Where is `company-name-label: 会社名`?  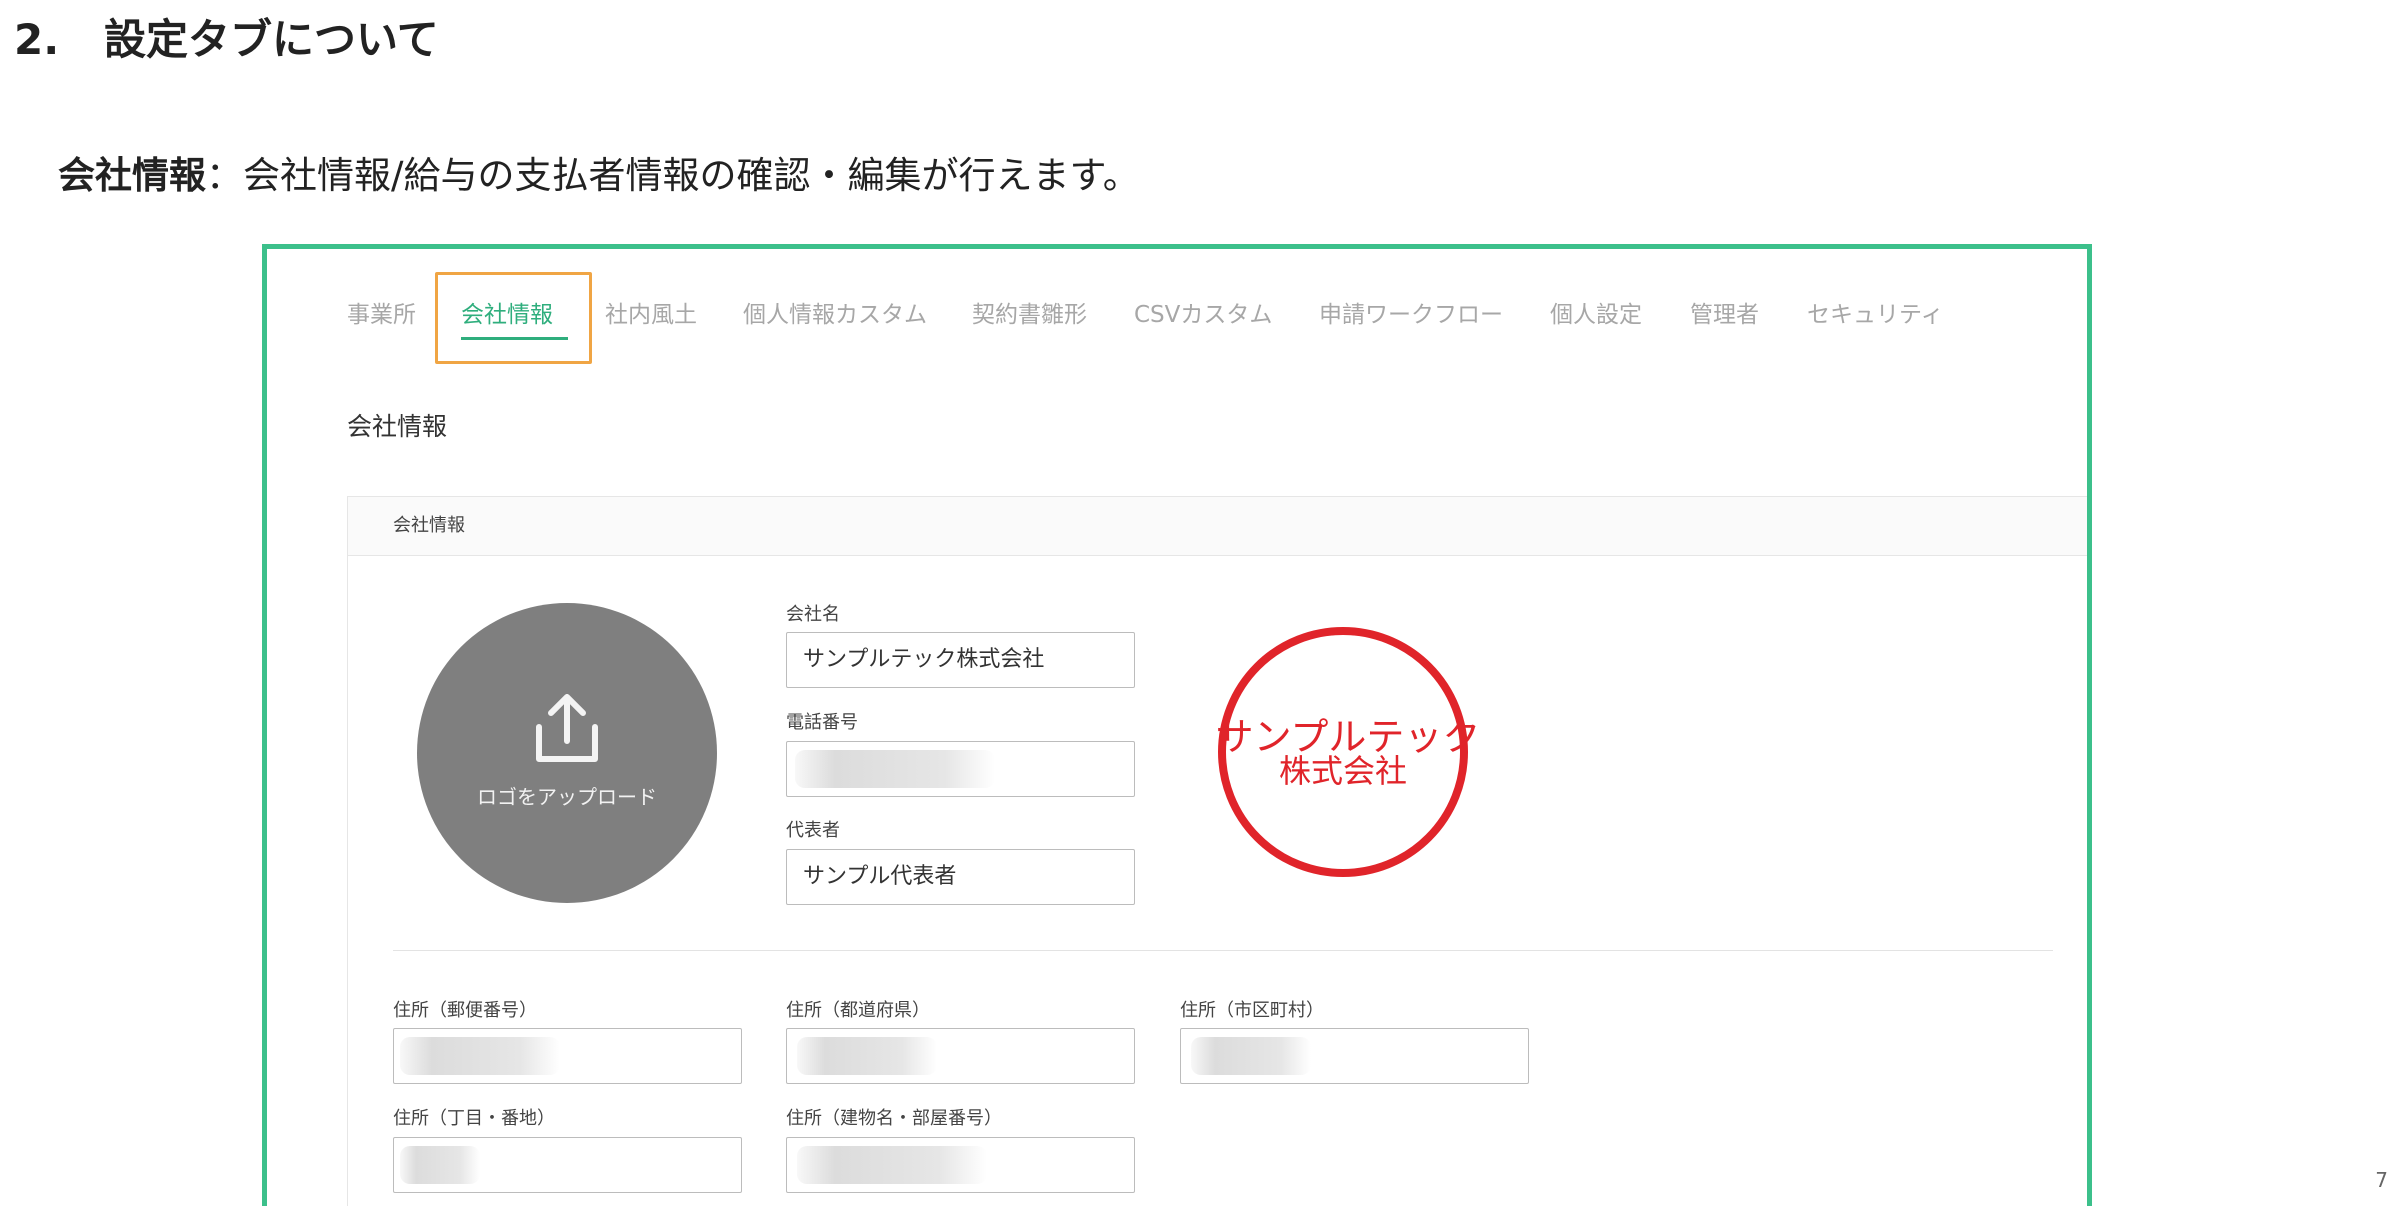 company-name-label: 会社名 is located at coordinates (813, 614).